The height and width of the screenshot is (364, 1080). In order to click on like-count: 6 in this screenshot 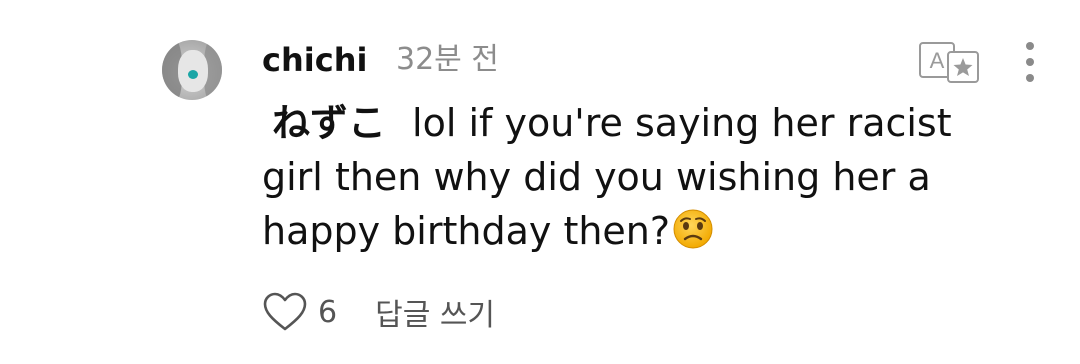, I will do `click(328, 312)`.